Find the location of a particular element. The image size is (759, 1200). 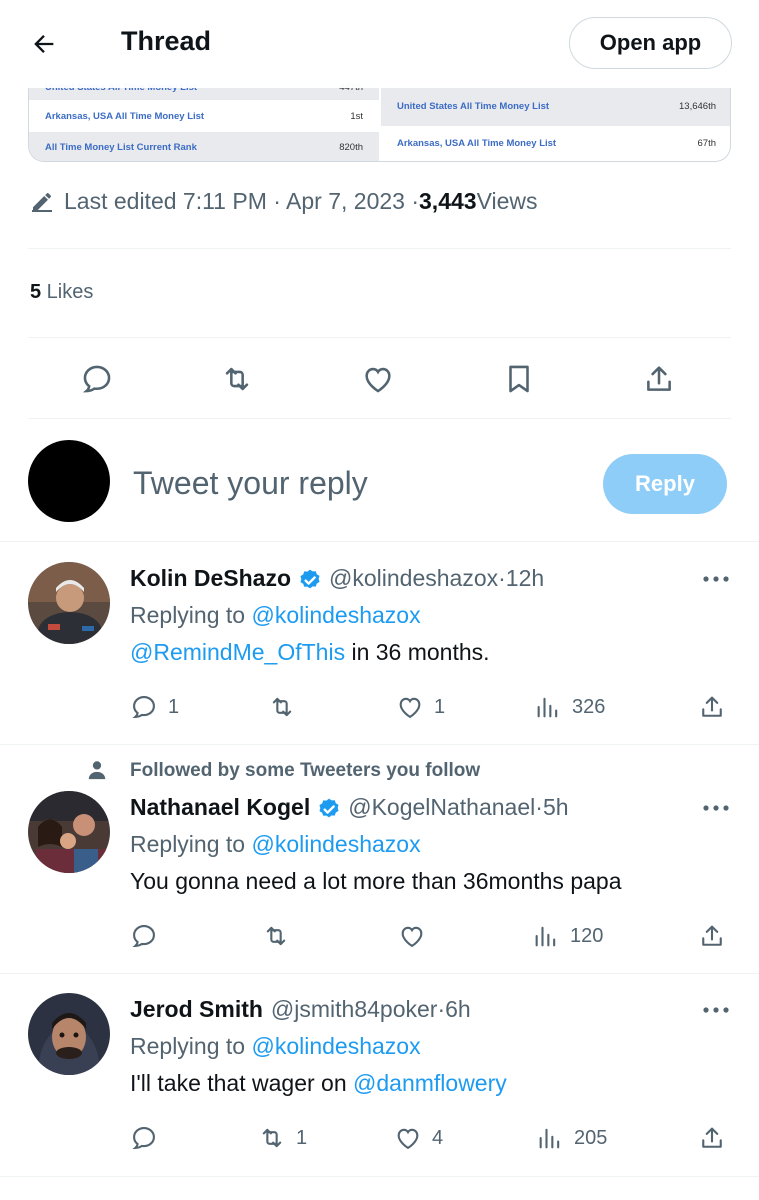

retweet-button: 1 is located at coordinates (282, 1138).